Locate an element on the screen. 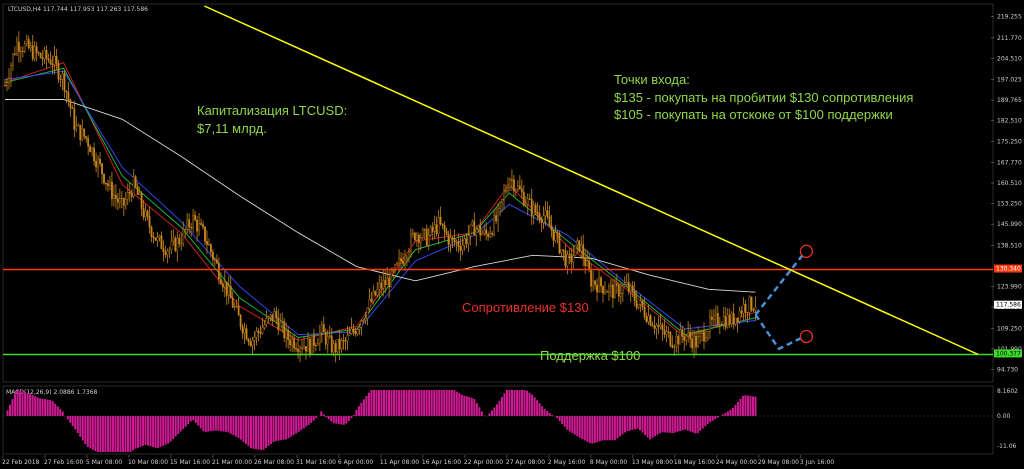 The image size is (1024, 469). x-tick-label: 13 May 08:00 is located at coordinates (652, 462).